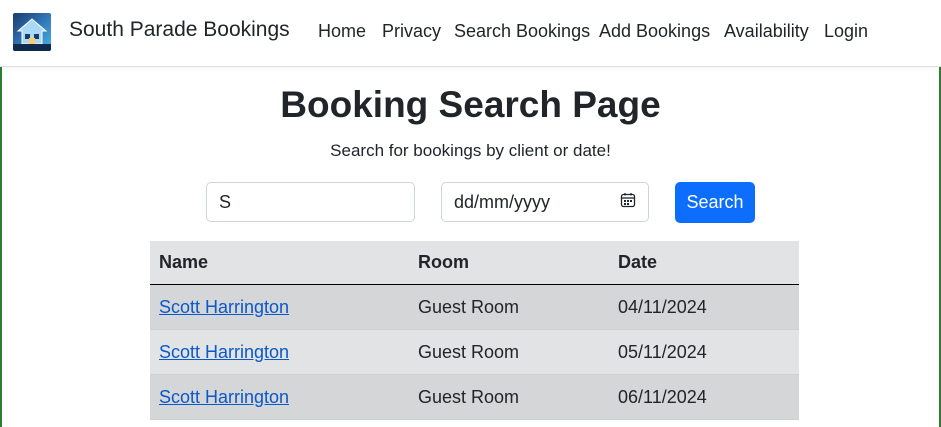 The image size is (941, 427). What do you see at coordinates (502, 201) in the screenshot?
I see `date-placeholder: dd/mm/yyyy` at bounding box center [502, 201].